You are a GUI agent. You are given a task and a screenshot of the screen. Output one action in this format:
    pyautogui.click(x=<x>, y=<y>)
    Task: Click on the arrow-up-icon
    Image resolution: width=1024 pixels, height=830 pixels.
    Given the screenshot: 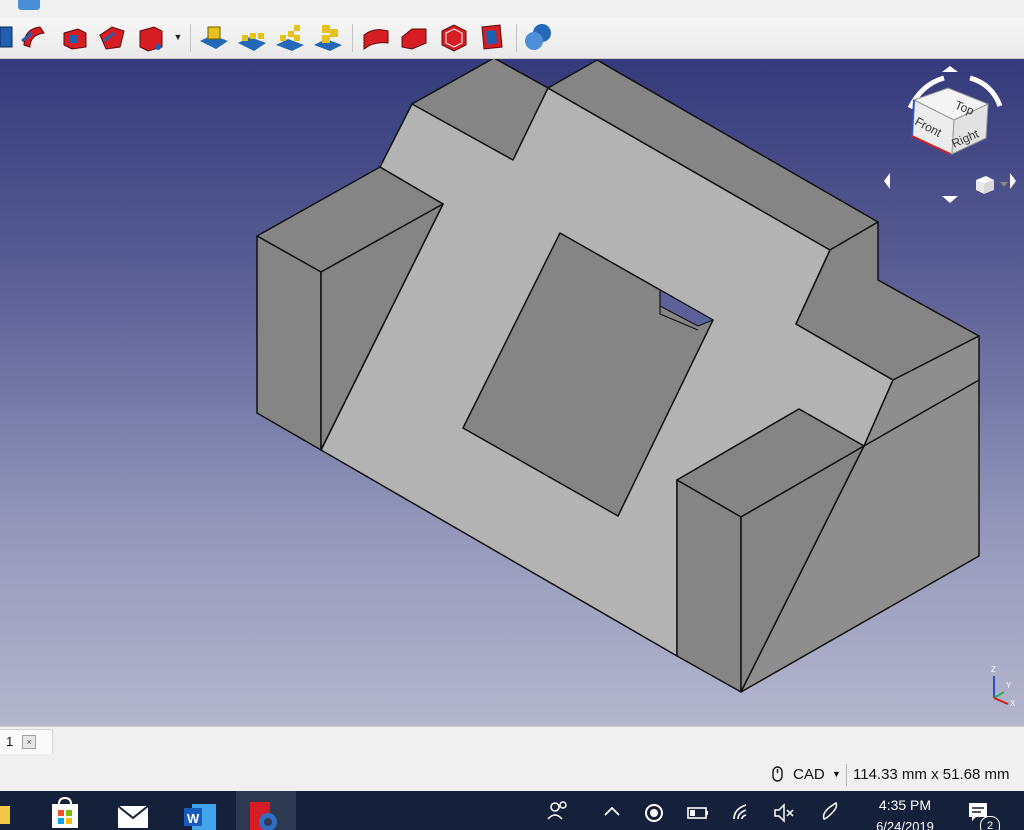 What is the action you would take?
    pyautogui.click(x=950, y=69)
    